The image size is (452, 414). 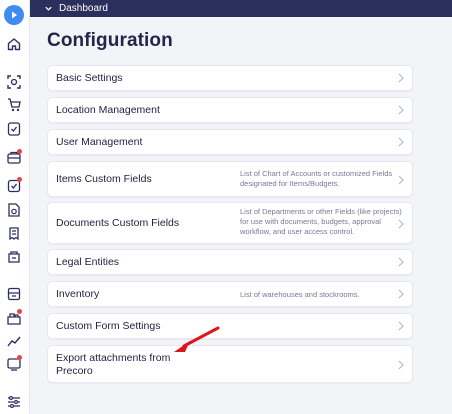 What do you see at coordinates (19, 179) in the screenshot?
I see `invoices-badge` at bounding box center [19, 179].